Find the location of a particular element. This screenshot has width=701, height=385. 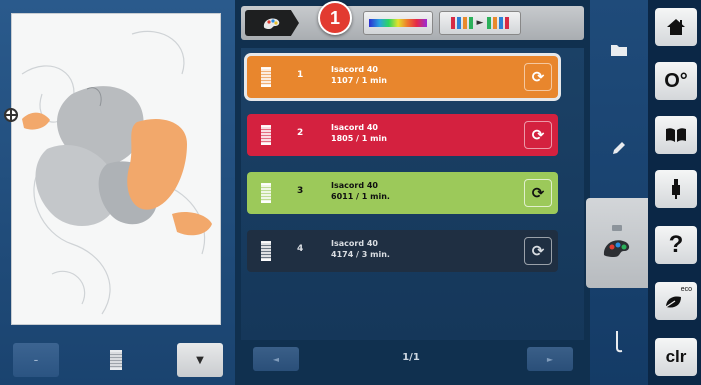

thread-header-bar: ► is located at coordinates (412, 23).